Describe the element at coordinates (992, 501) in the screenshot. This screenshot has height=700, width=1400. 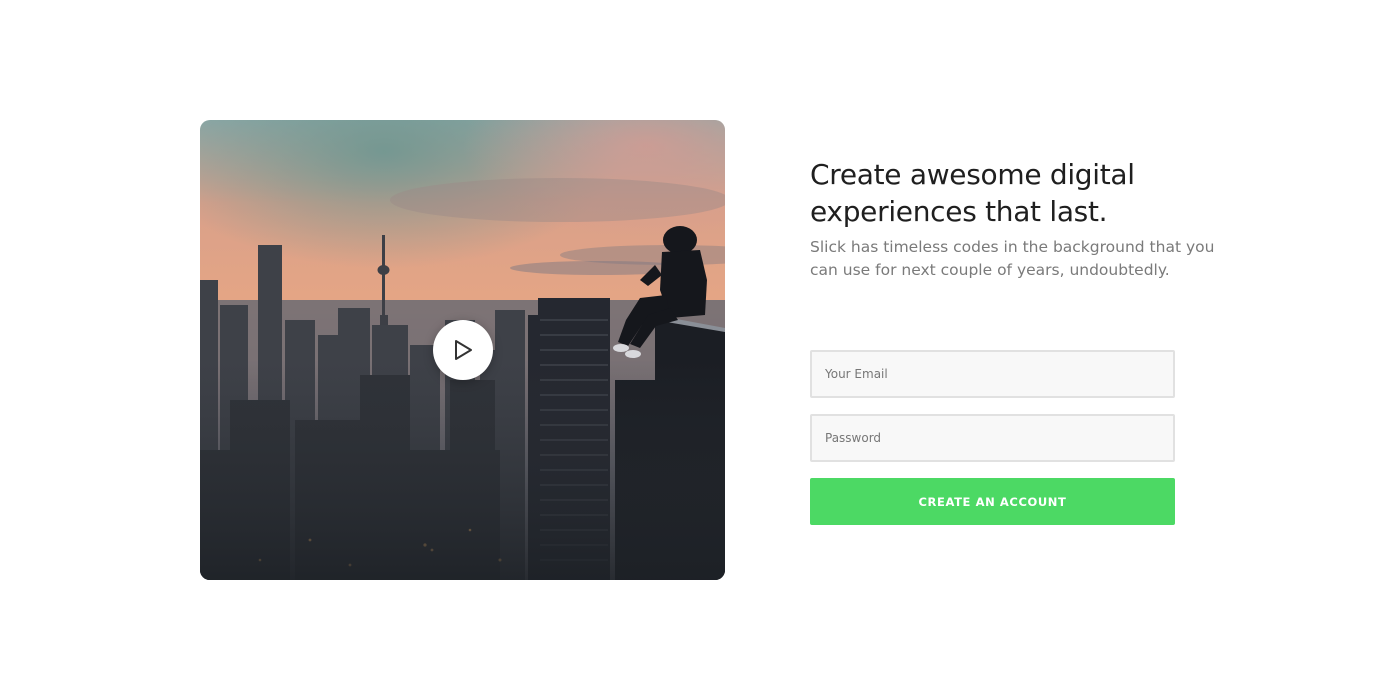
I see `create-account-button: CREATE AN ACCOUNT` at that location.